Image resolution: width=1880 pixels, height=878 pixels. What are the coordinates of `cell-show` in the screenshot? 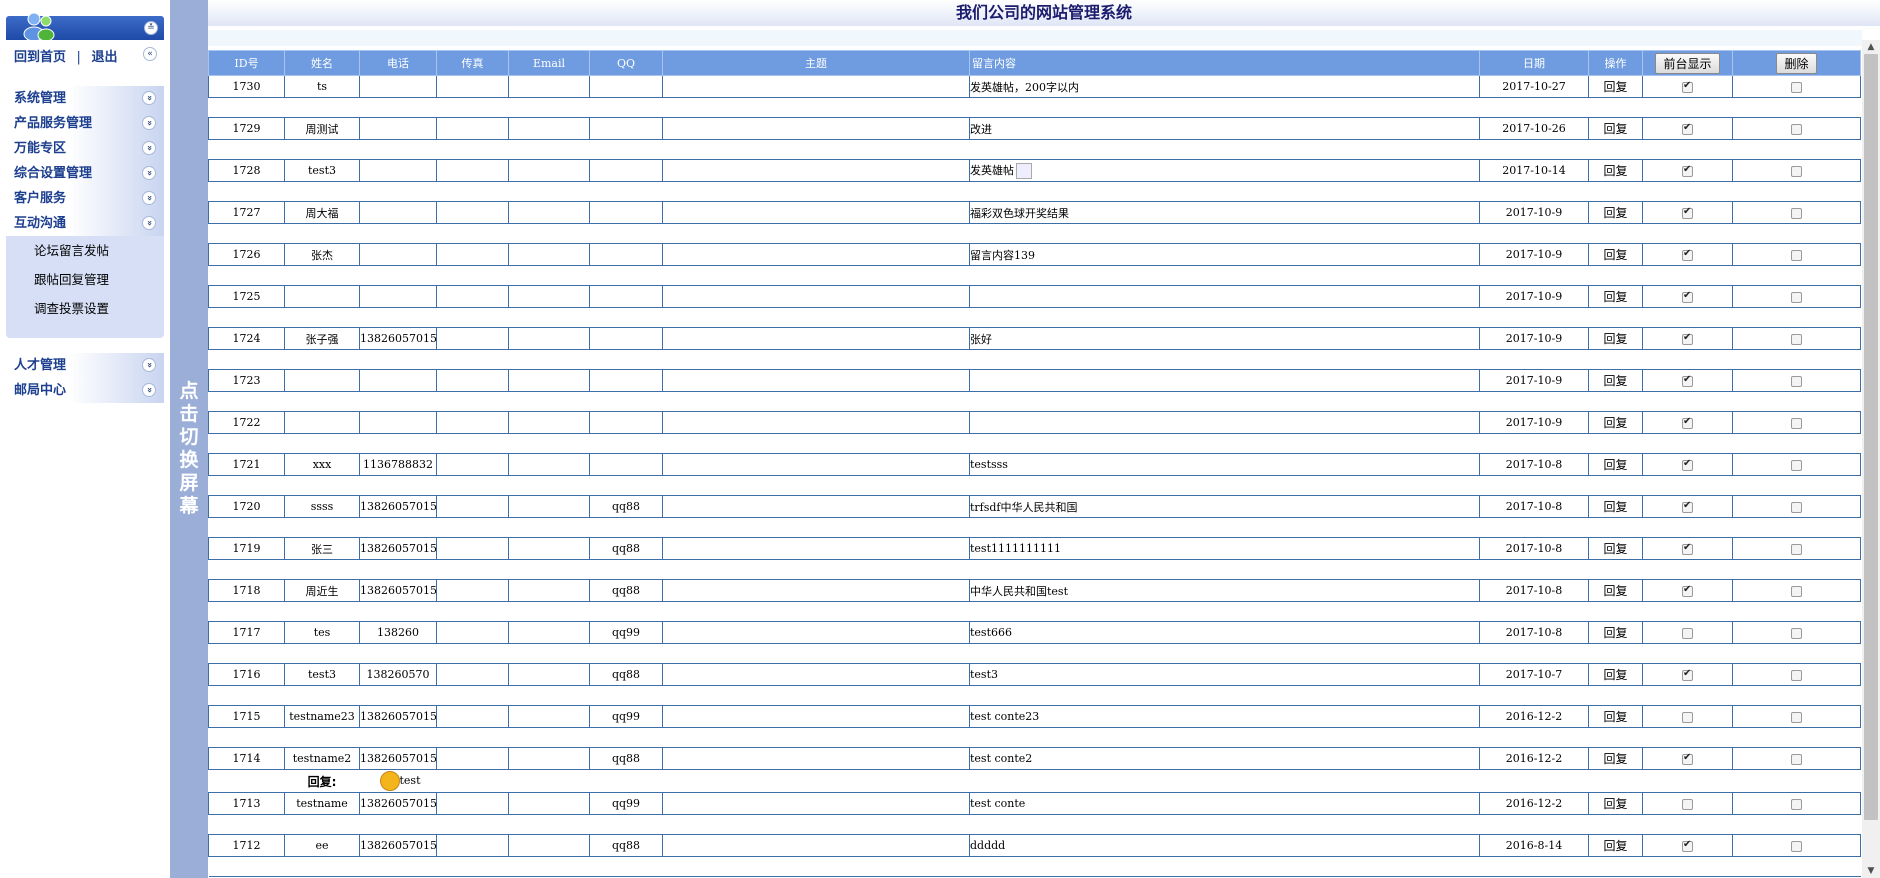 It's located at (1687, 464).